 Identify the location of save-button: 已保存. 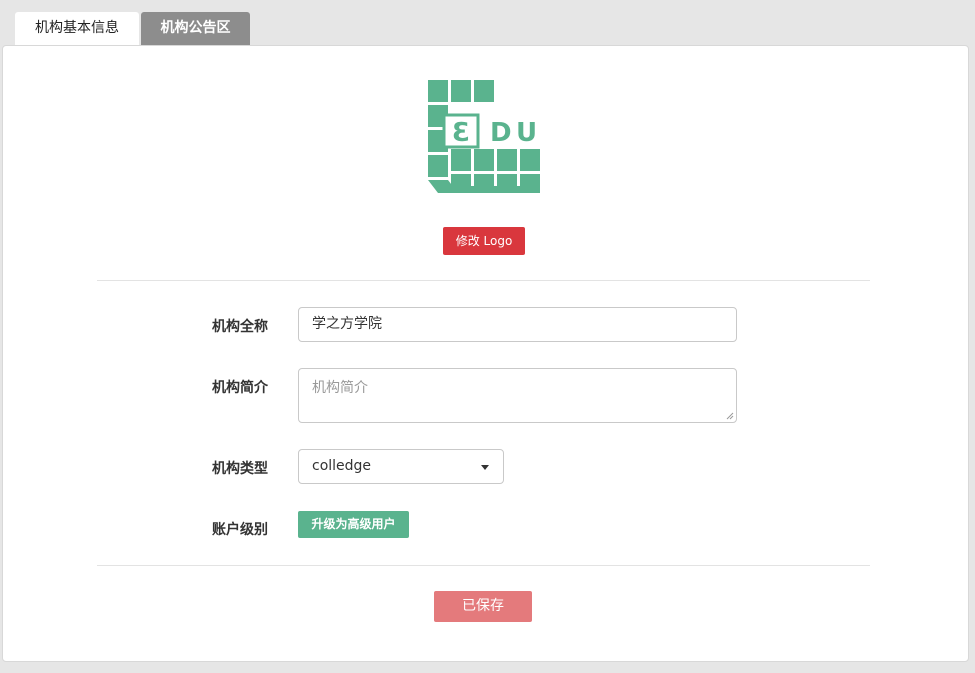
(483, 606).